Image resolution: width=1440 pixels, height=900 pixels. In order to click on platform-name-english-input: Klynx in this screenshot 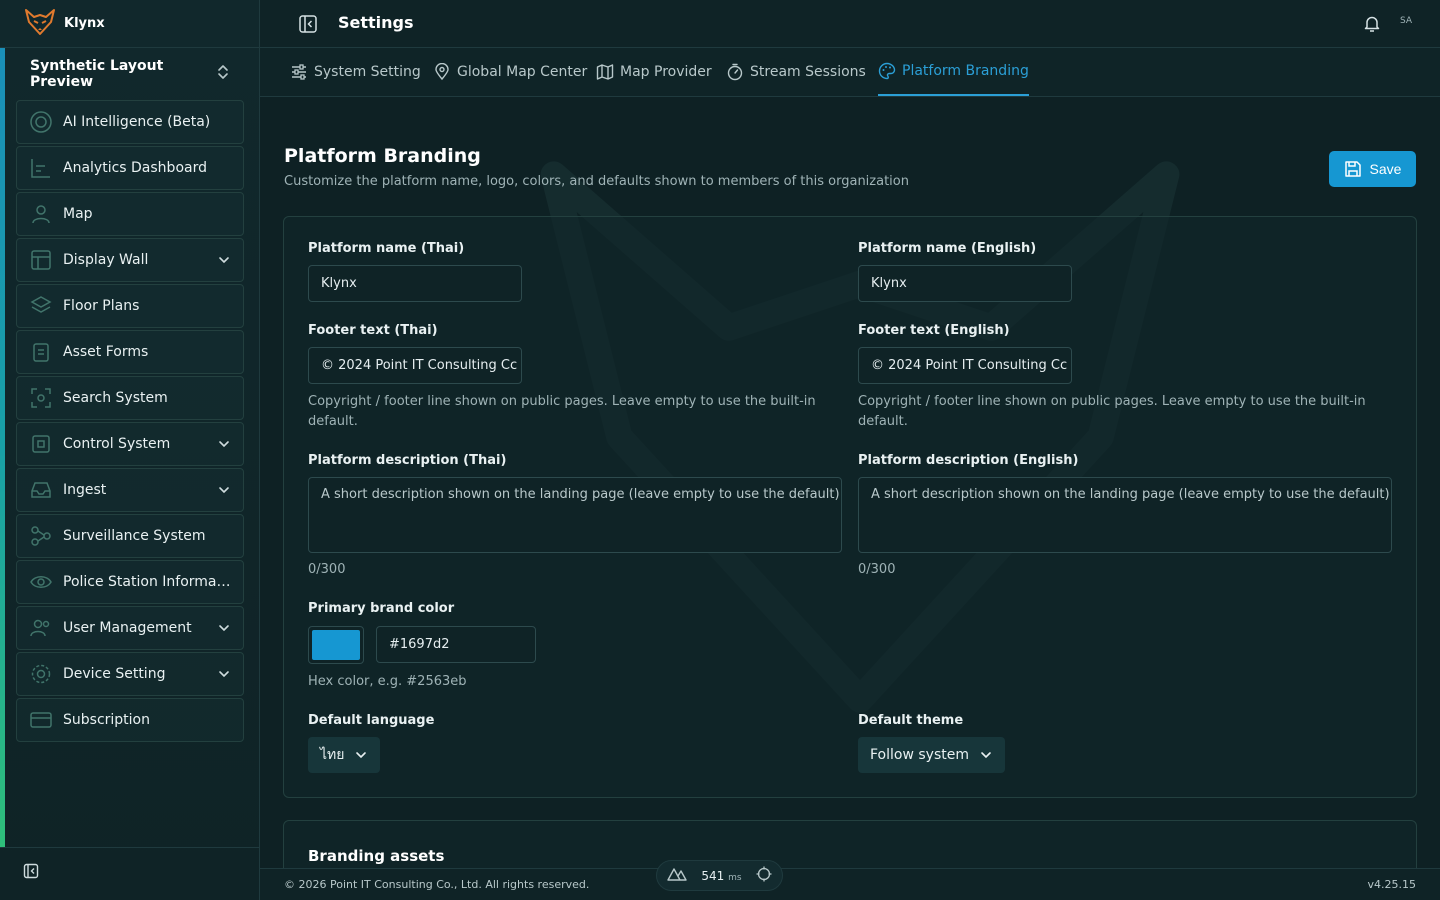, I will do `click(965, 283)`.